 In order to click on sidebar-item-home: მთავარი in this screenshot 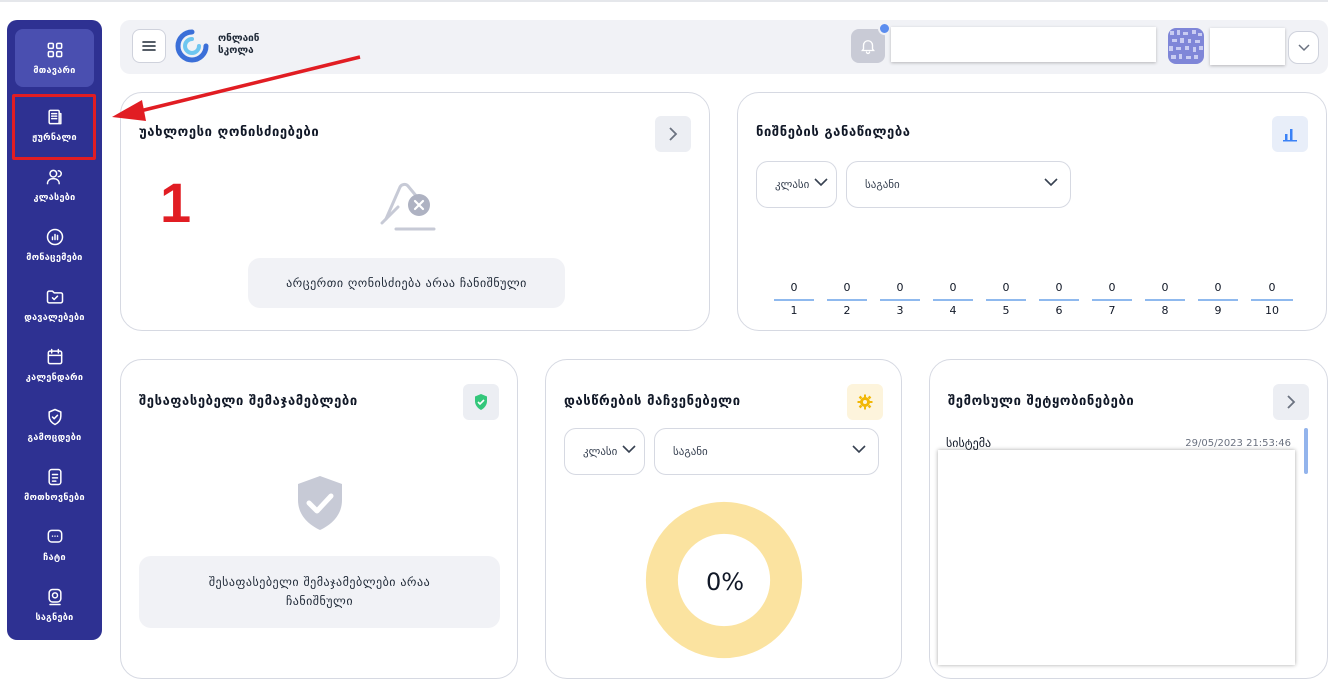, I will do `click(54, 58)`.